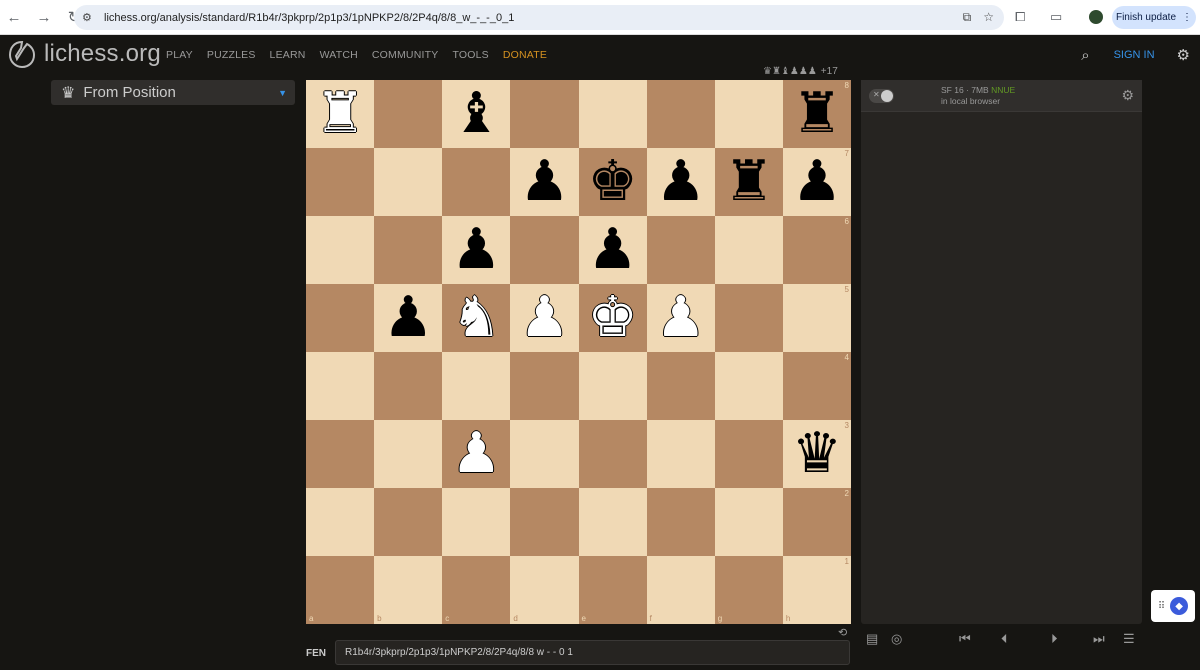  What do you see at coordinates (544, 454) in the screenshot?
I see `square-d3` at bounding box center [544, 454].